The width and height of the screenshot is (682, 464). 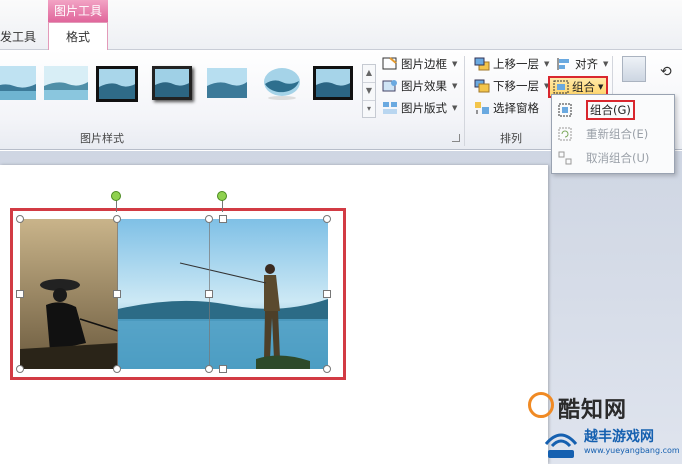 What do you see at coordinates (327, 219) in the screenshot?
I see `resize-handle-top-right` at bounding box center [327, 219].